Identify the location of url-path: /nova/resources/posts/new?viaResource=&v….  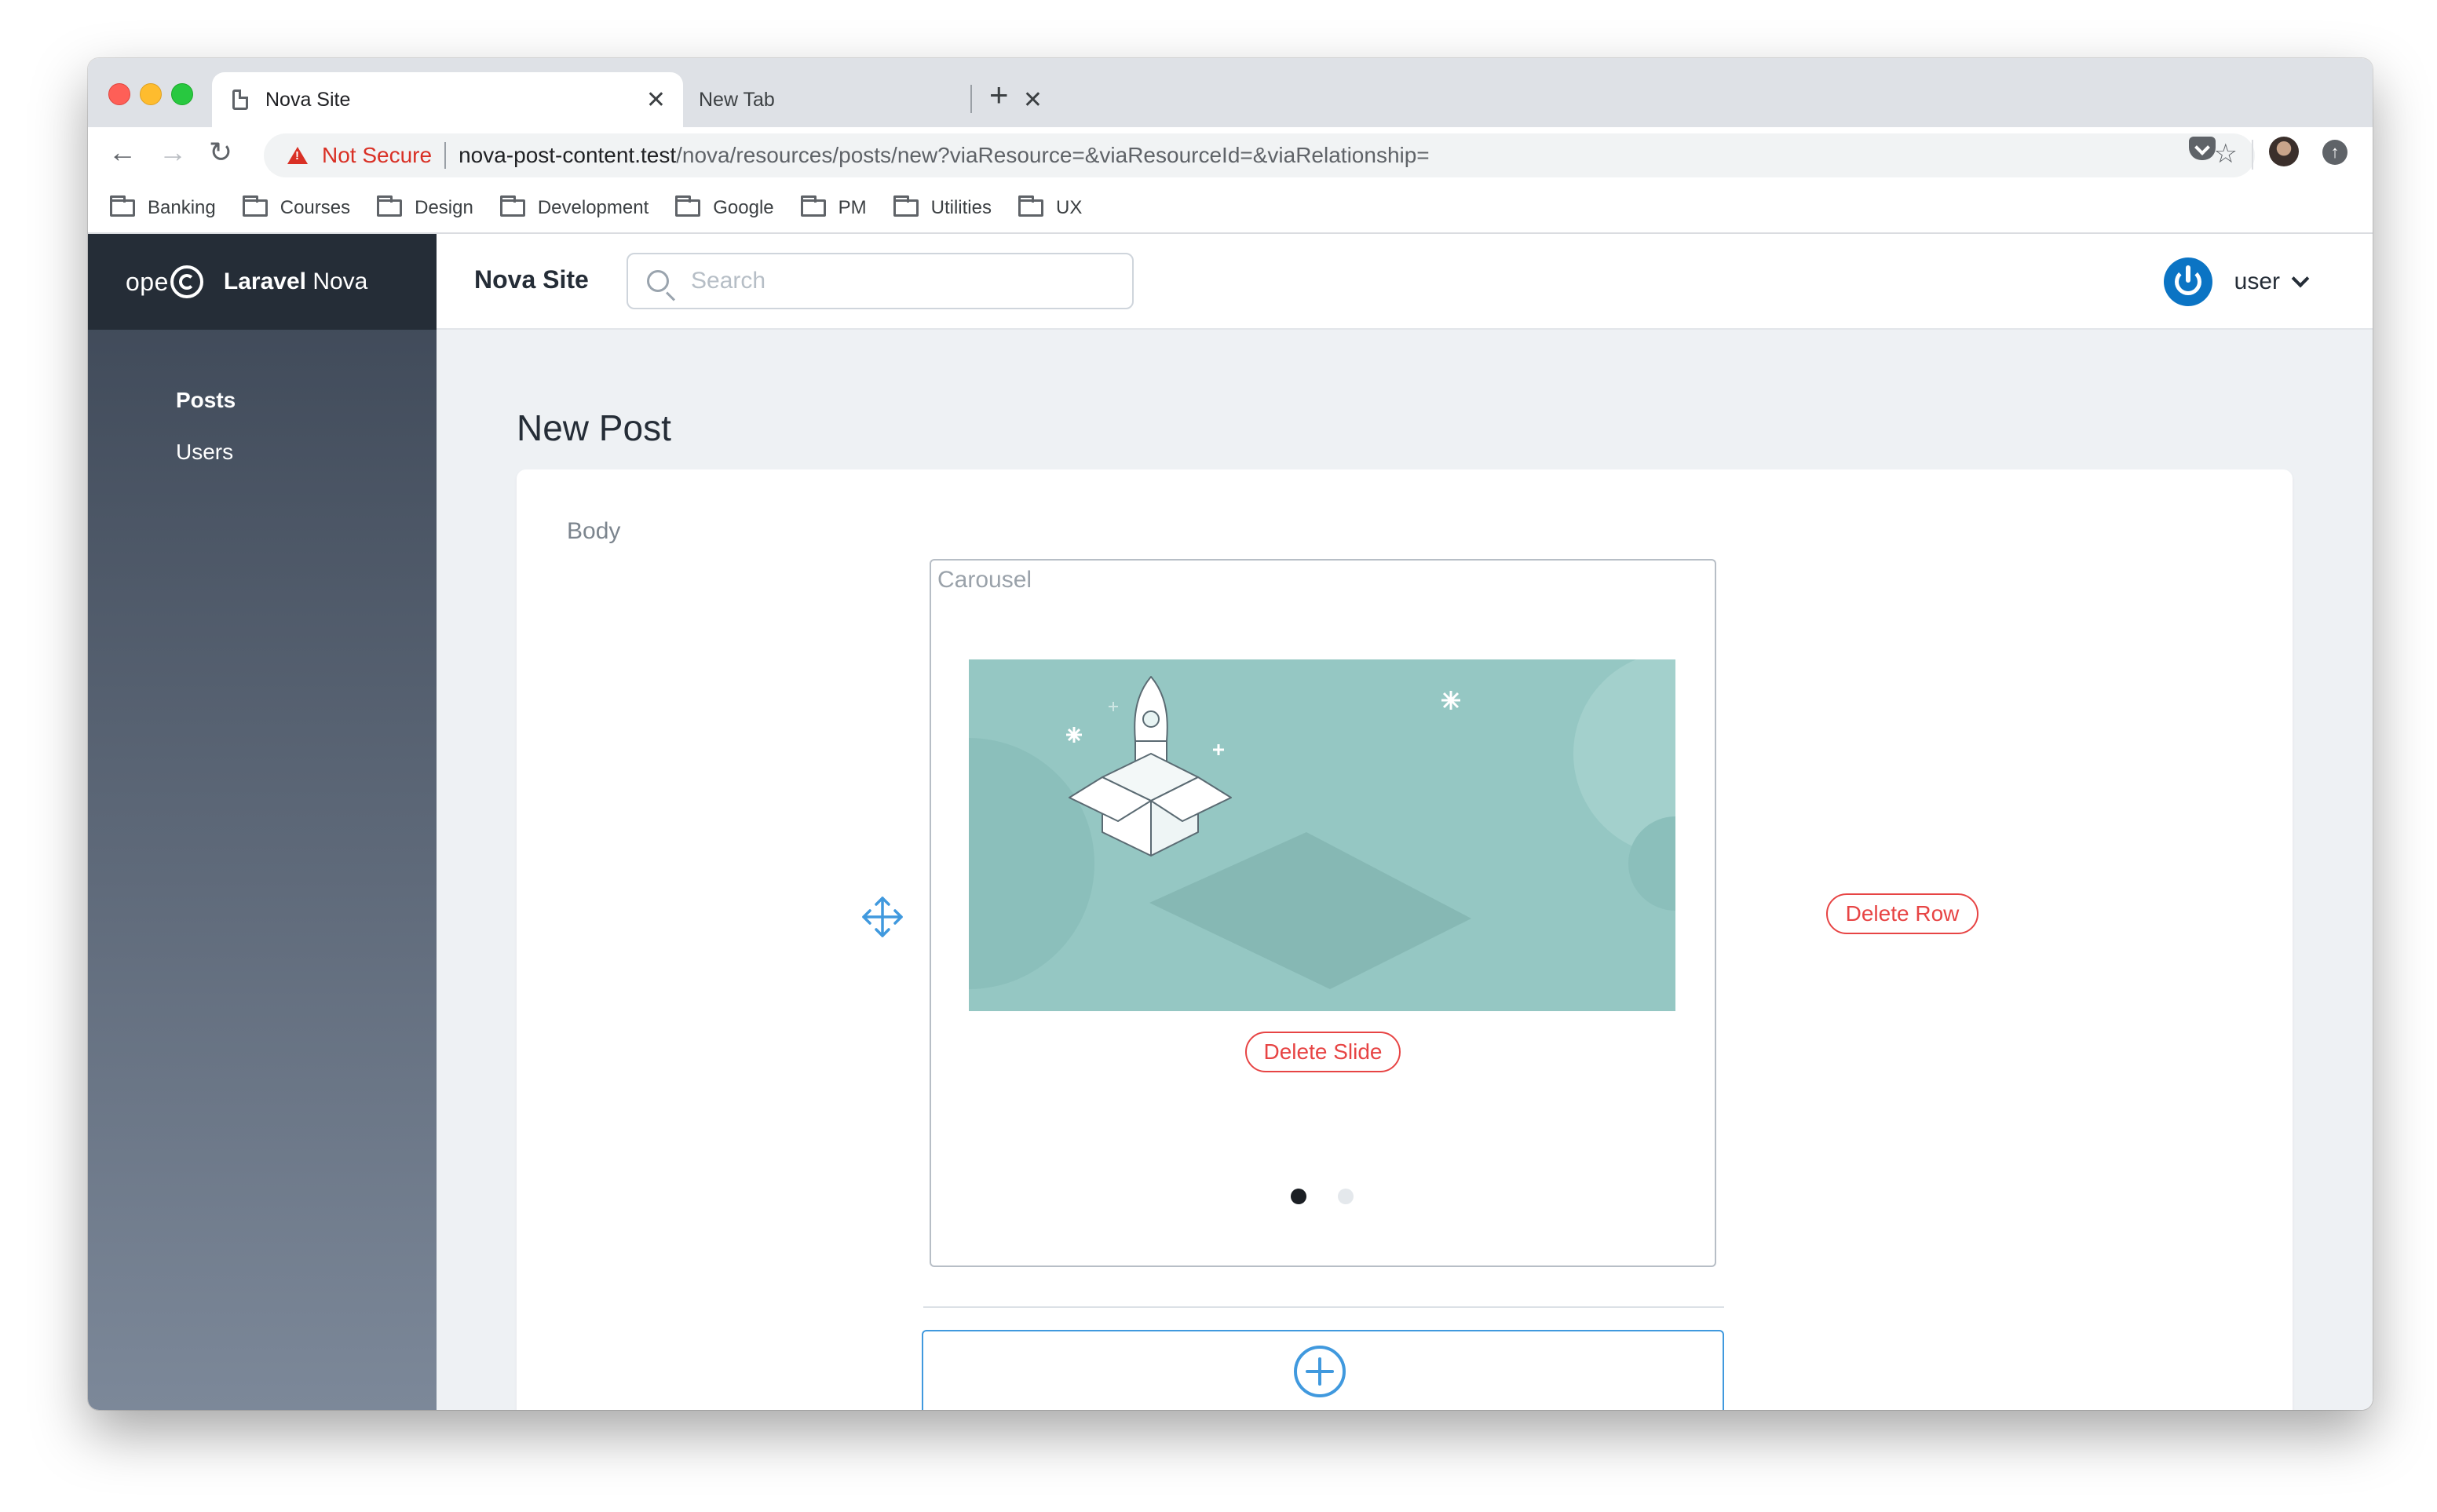
(1053, 155).